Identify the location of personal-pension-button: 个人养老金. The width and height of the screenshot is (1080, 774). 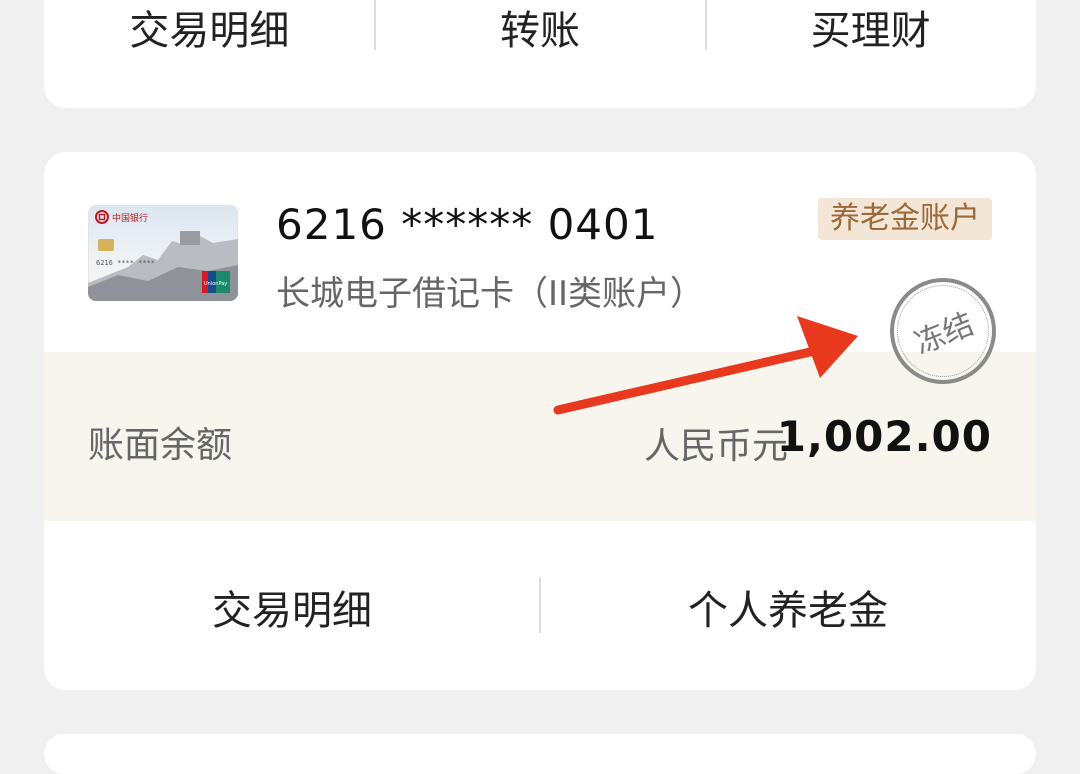
(788, 607).